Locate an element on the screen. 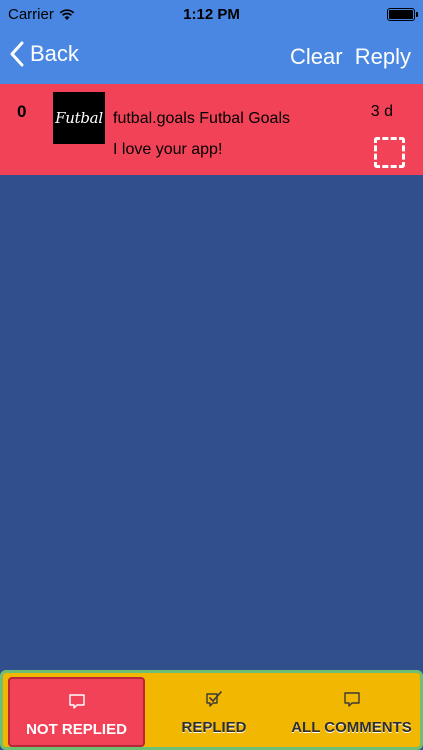 This screenshot has width=423, height=750. reply-button: Reply is located at coordinates (383, 57).